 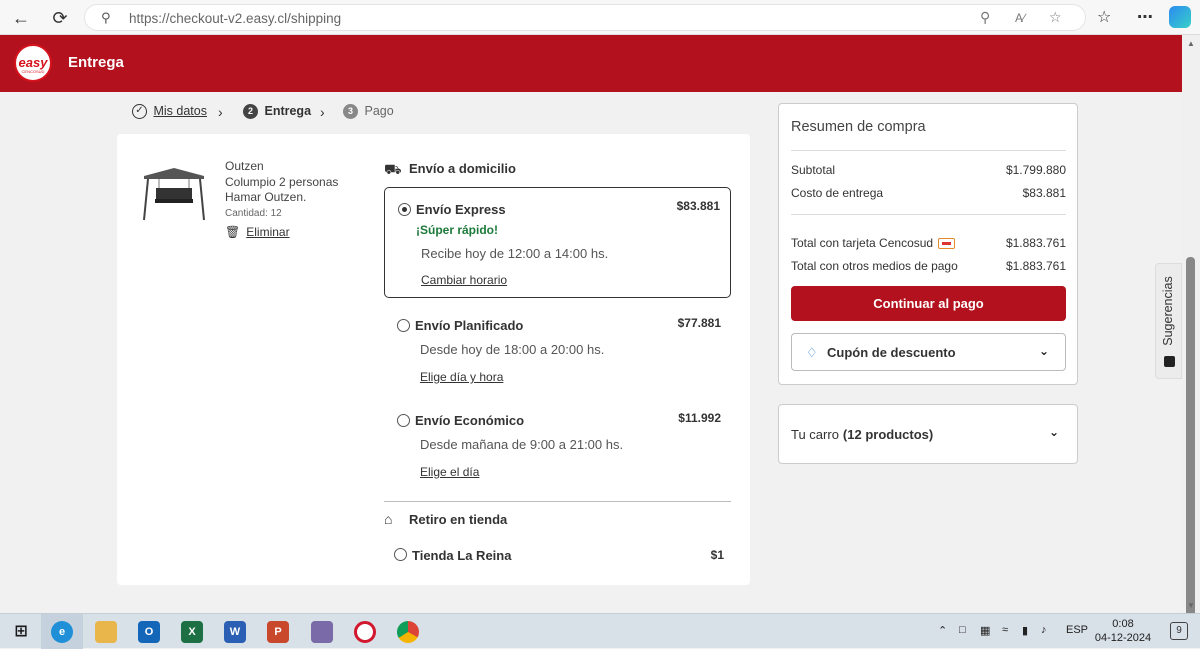 I want to click on suggestions-icon, so click(x=1169, y=361).